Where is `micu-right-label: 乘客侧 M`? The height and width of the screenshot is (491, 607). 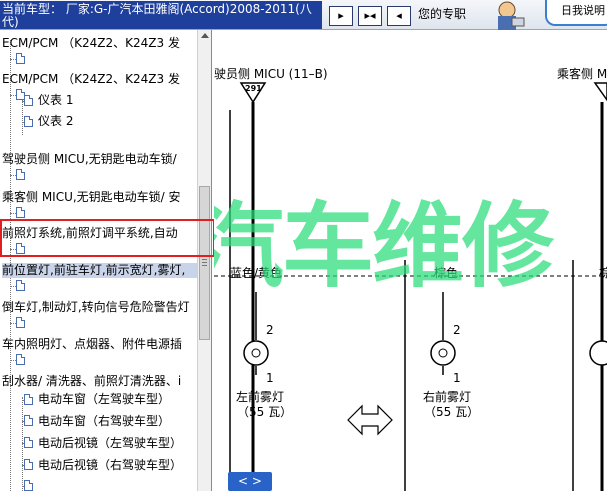 micu-right-label: 乘客侧 M is located at coordinates (582, 74).